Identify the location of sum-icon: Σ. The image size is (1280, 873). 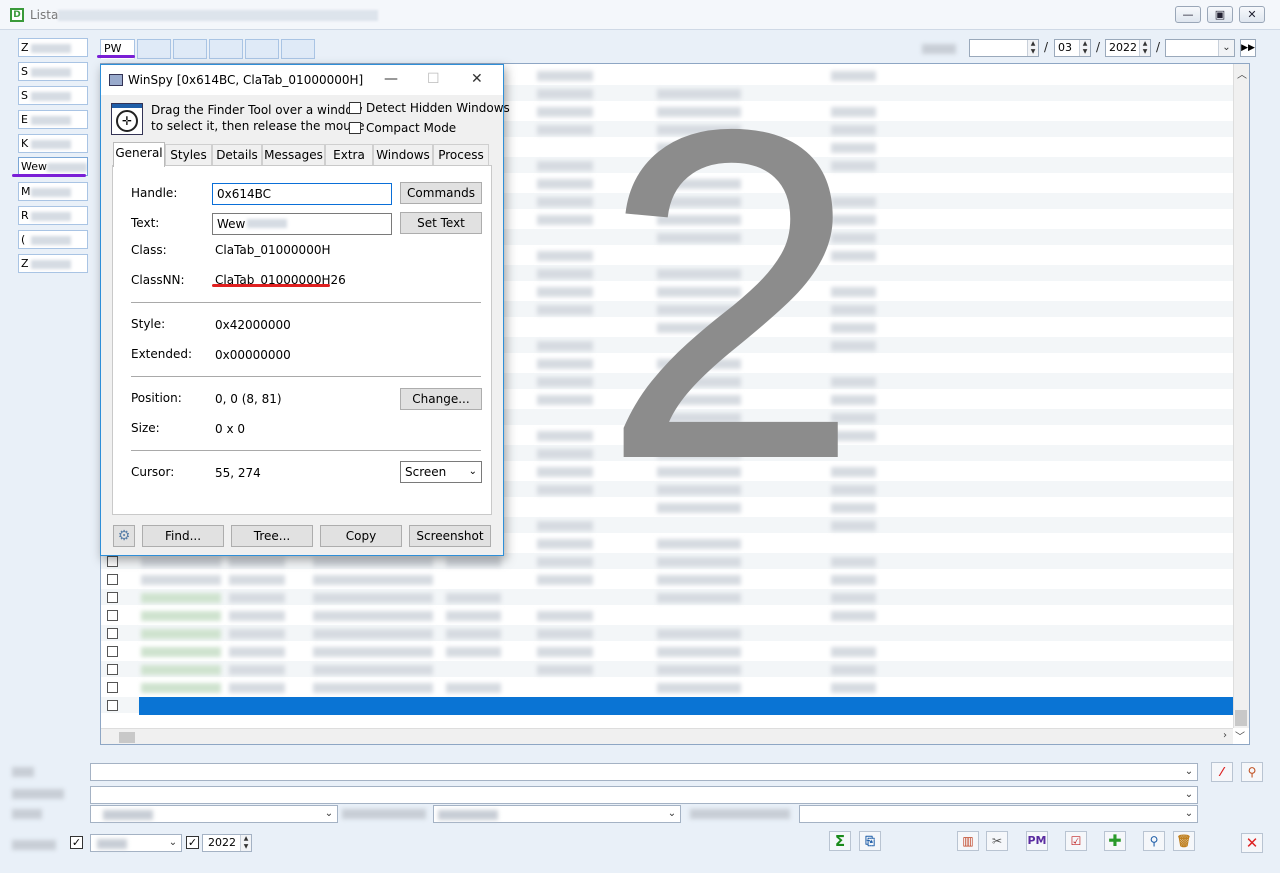
(840, 841).